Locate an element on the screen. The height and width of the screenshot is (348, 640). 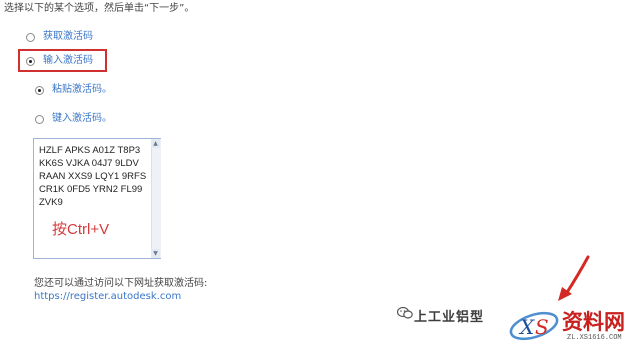
option-get-code: 获取激活码 is located at coordinates (76, 38).